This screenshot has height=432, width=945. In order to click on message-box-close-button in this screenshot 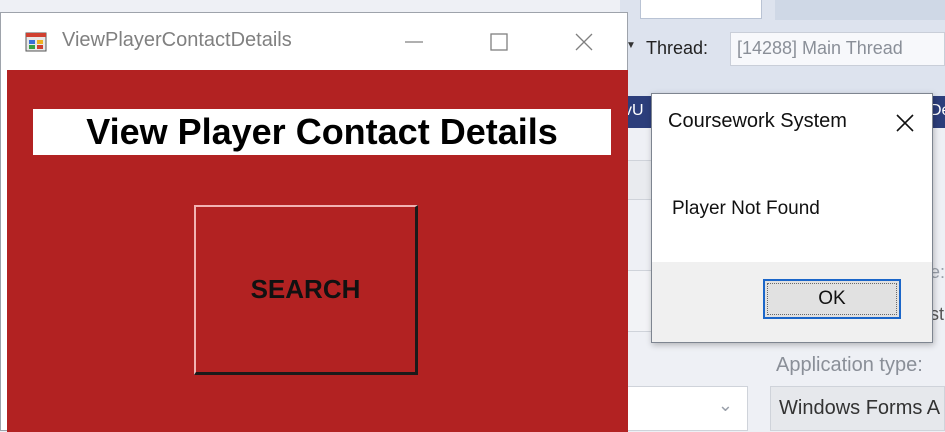, I will do `click(905, 123)`.